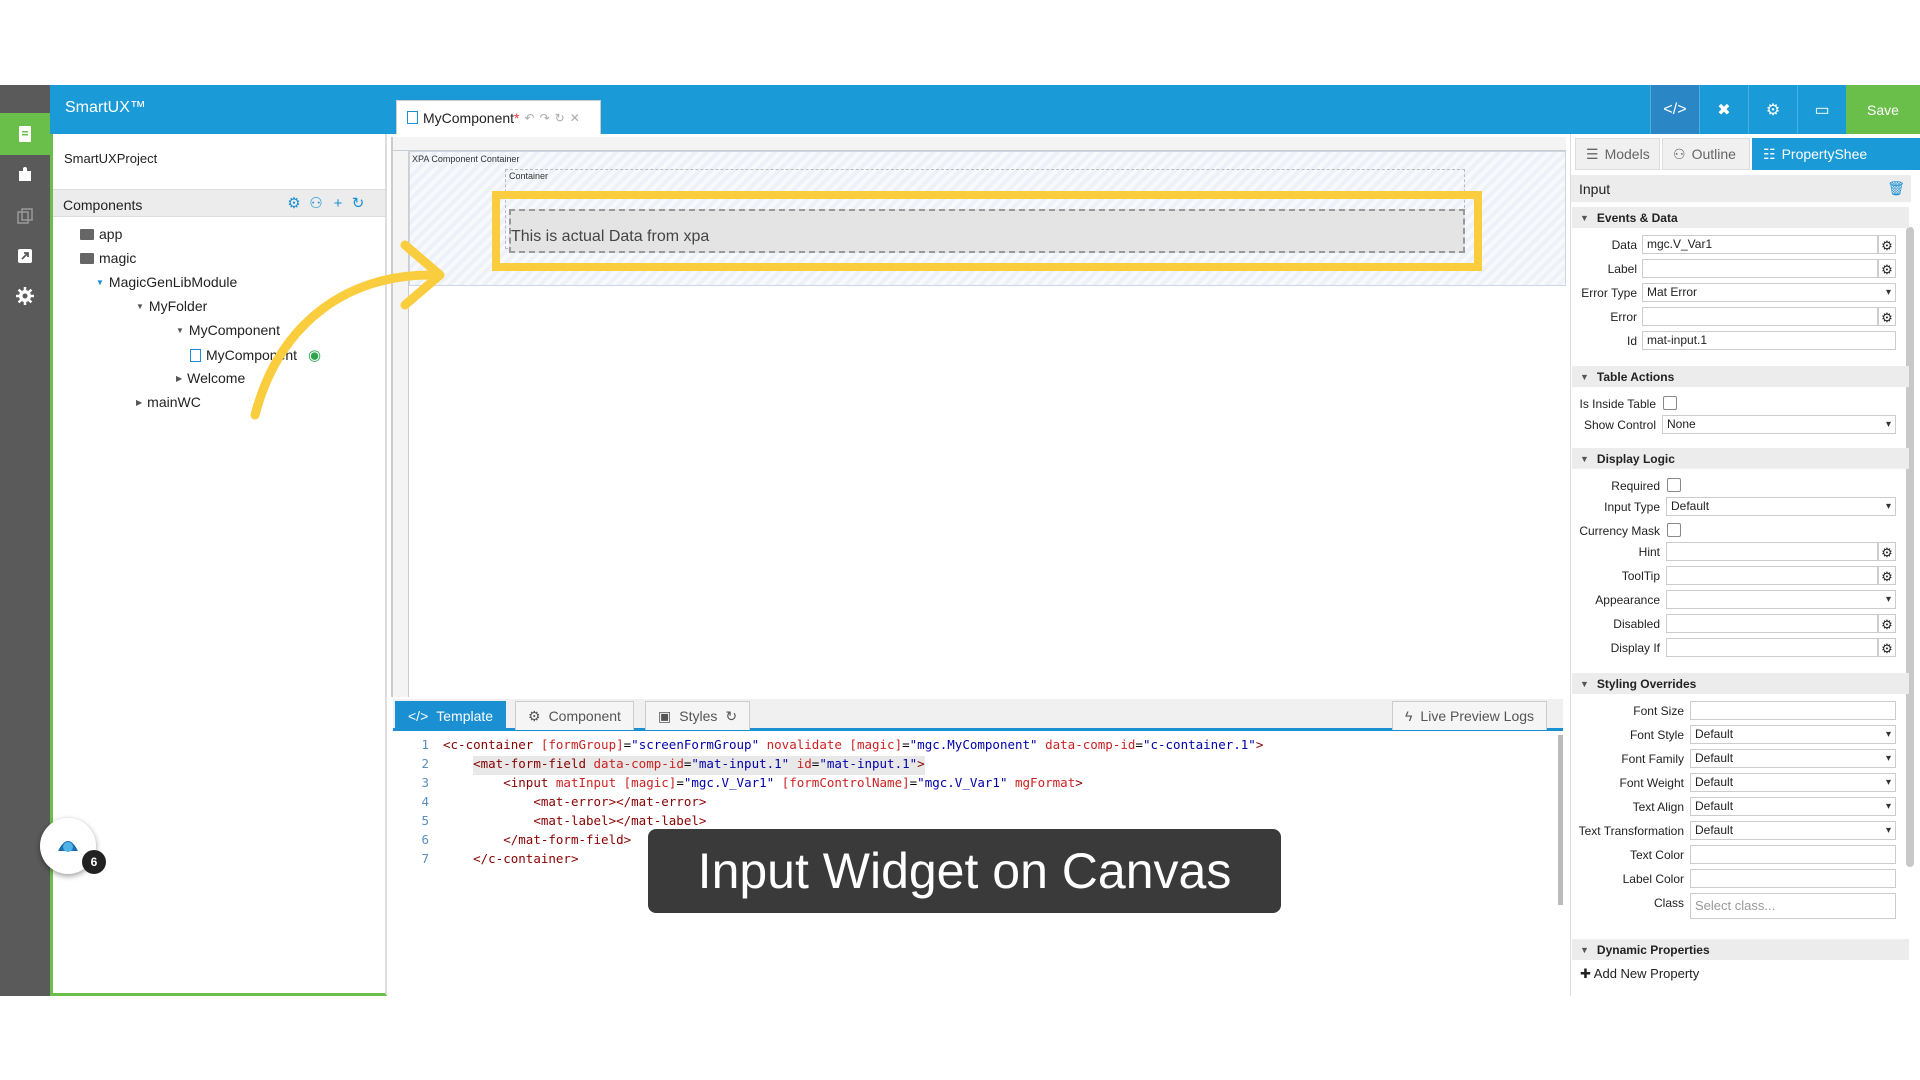 The width and height of the screenshot is (1920, 1080). I want to click on tab-styles: ▣ Styles ↻, so click(698, 715).